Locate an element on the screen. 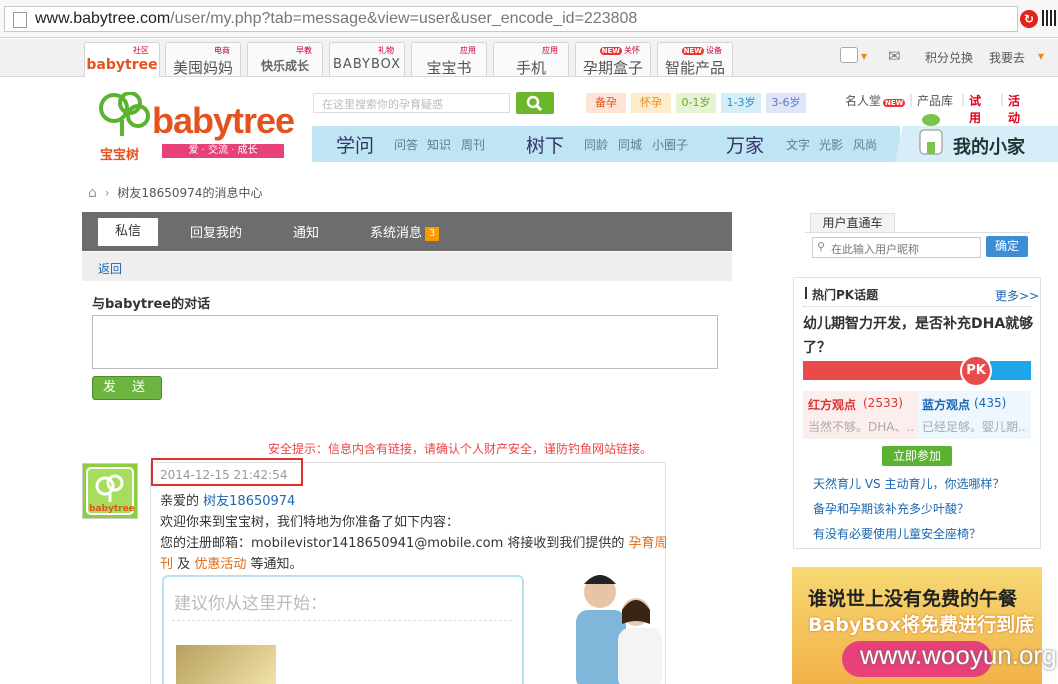 The image size is (1058, 684). title-marker is located at coordinates (806, 293).